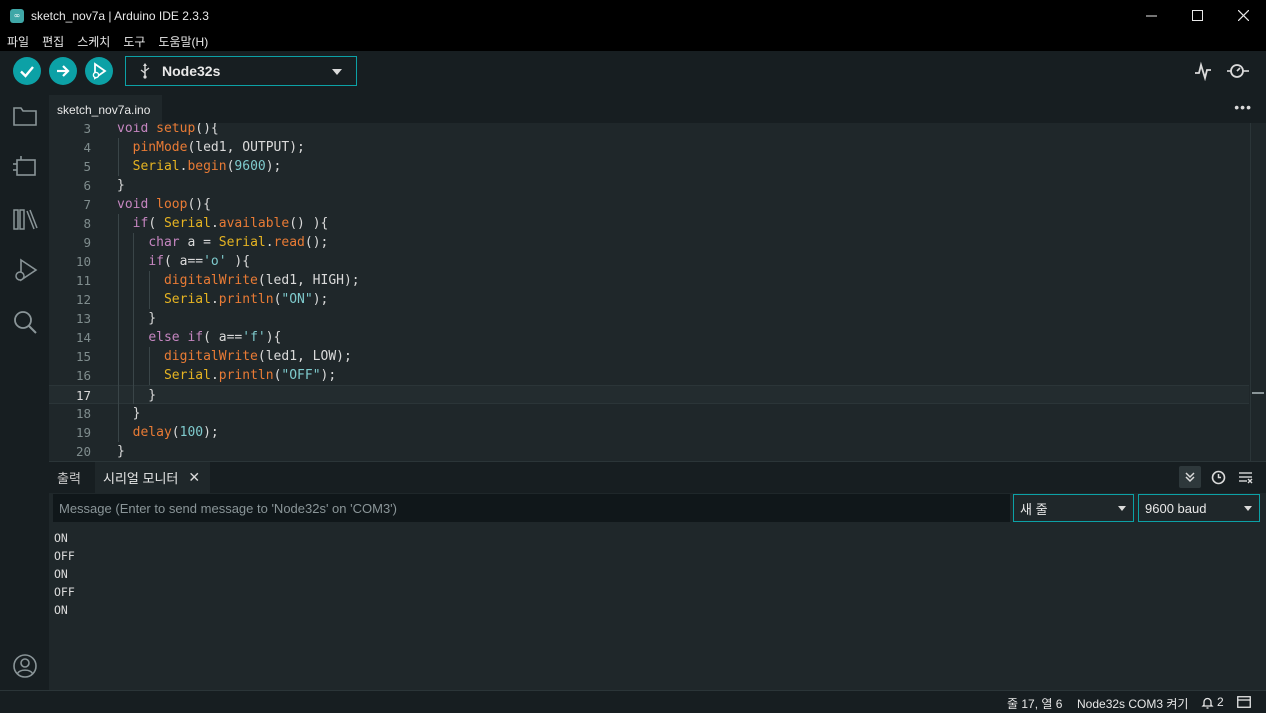 This screenshot has width=1266, height=713. Describe the element at coordinates (649, 394) in the screenshot. I see `code-line-current: 17 }` at that location.